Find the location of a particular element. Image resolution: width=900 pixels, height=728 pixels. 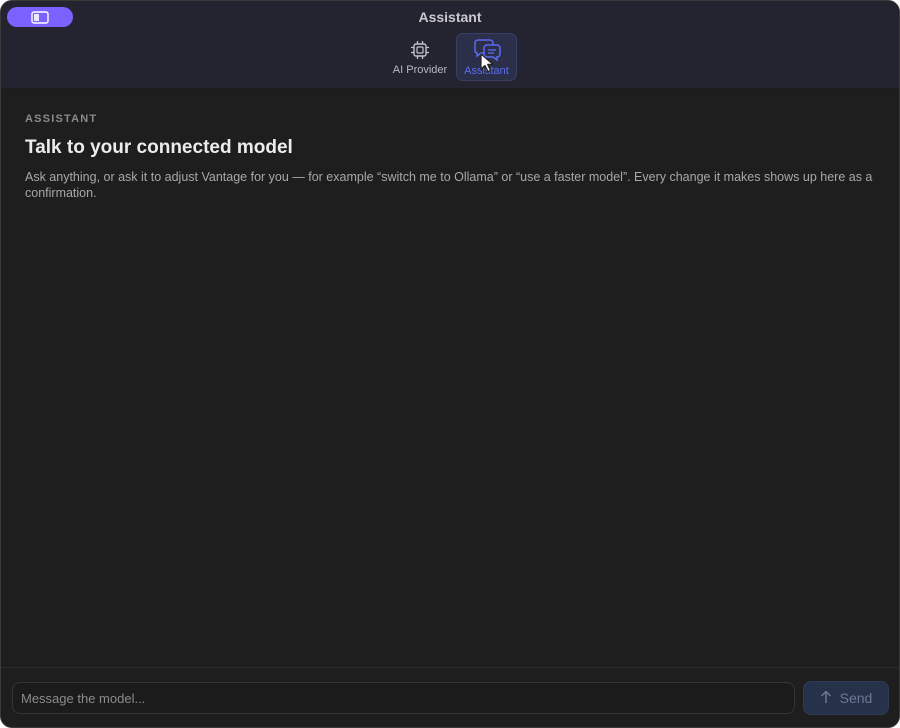

tab-ai-provider: AI Provider is located at coordinates (420, 57).